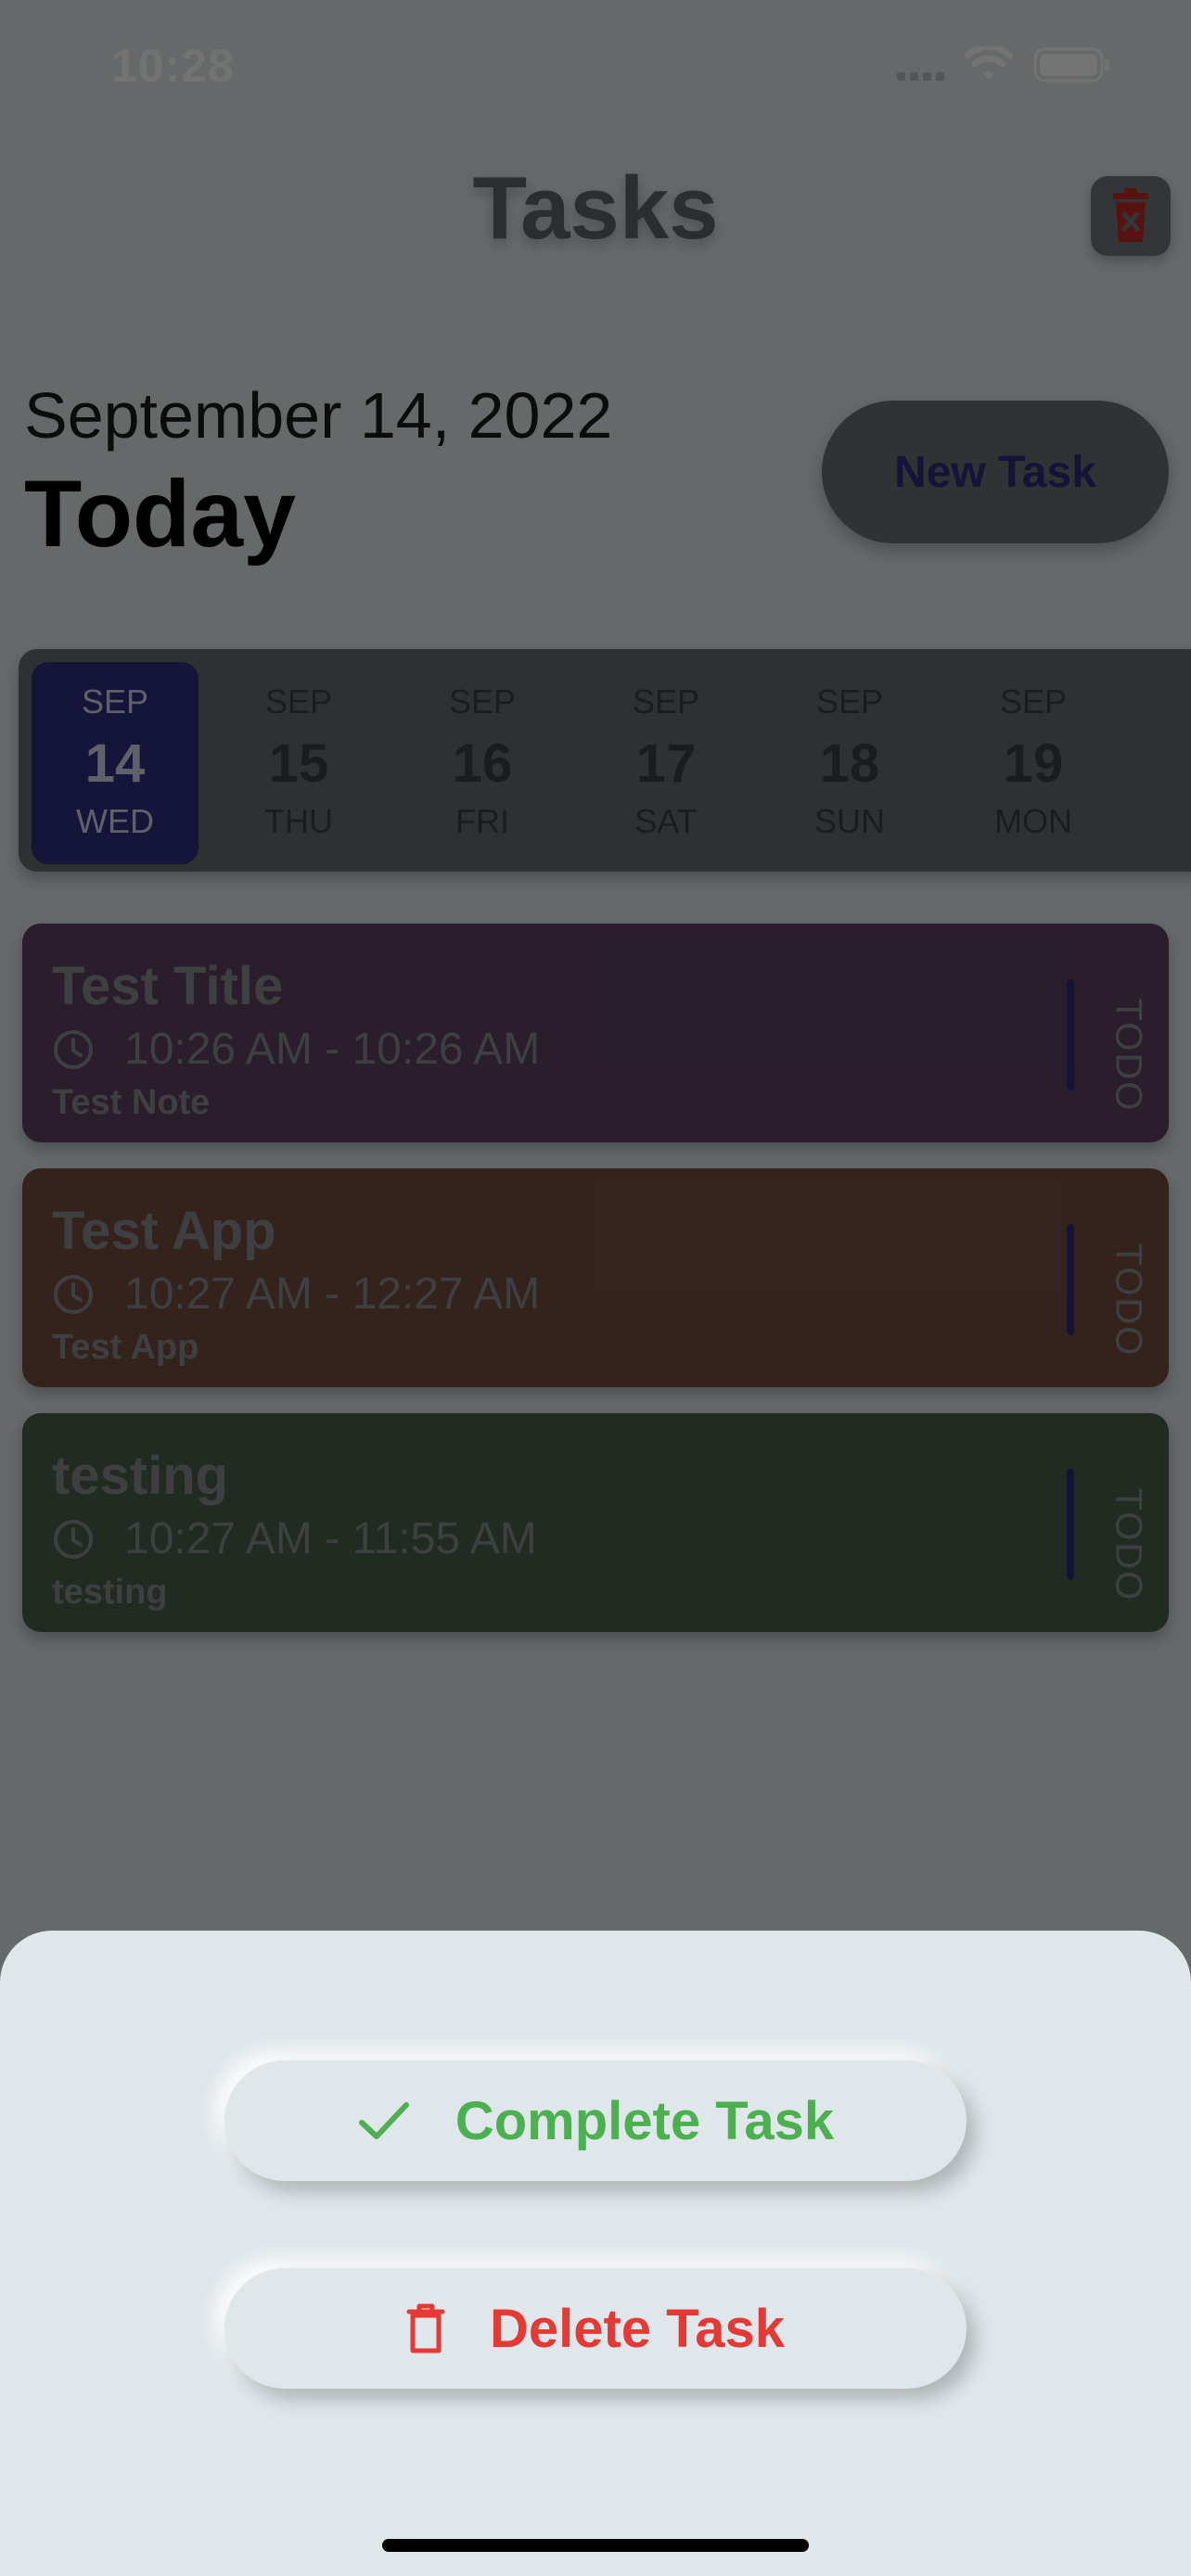  I want to click on task-title: Test App, so click(164, 1231).